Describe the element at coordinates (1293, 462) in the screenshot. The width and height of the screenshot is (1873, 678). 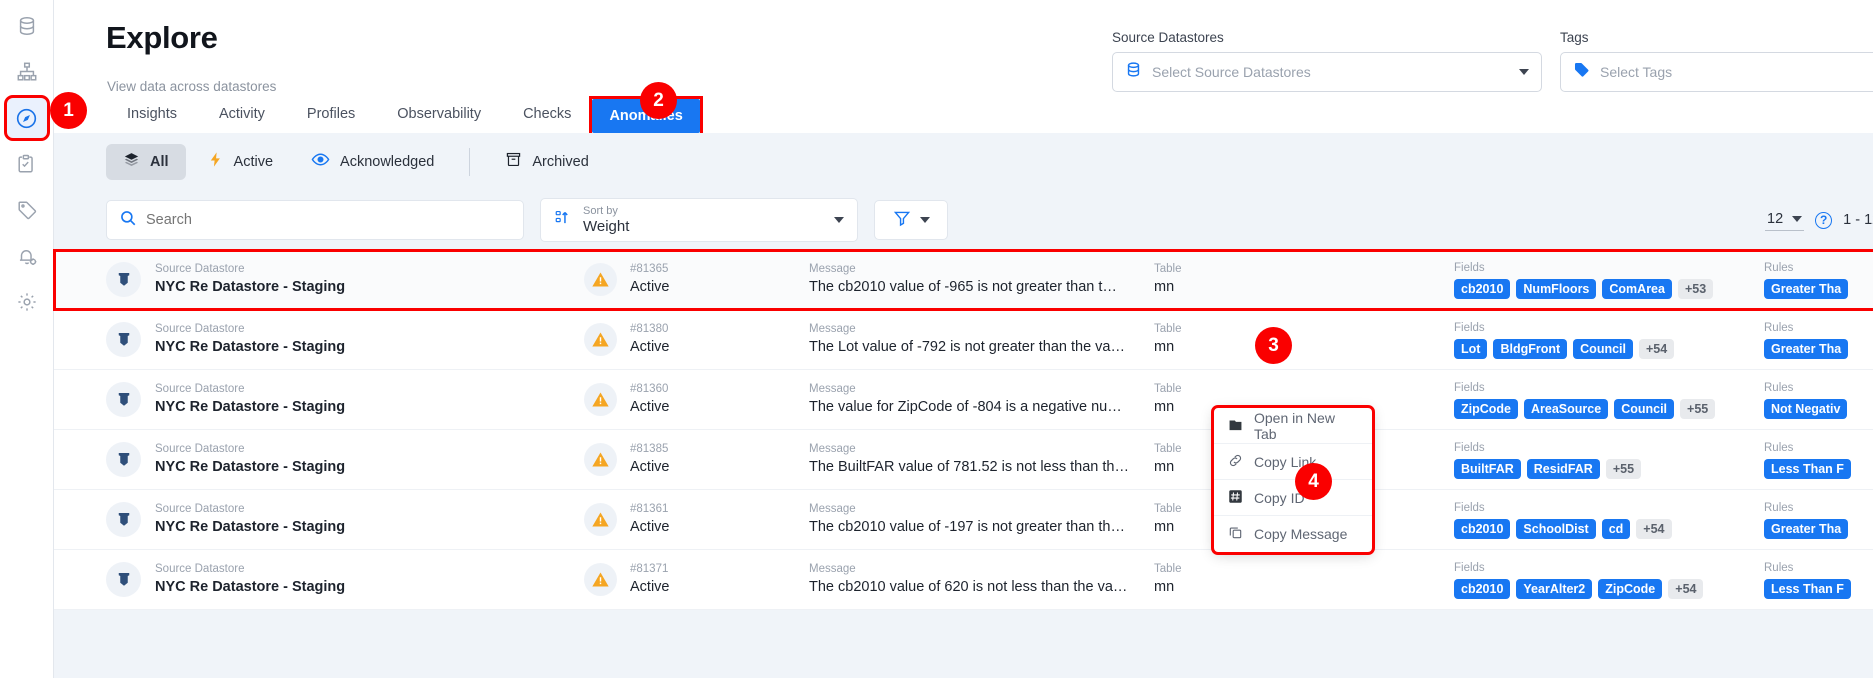
I see `context-copy-link: Copy Link` at that location.